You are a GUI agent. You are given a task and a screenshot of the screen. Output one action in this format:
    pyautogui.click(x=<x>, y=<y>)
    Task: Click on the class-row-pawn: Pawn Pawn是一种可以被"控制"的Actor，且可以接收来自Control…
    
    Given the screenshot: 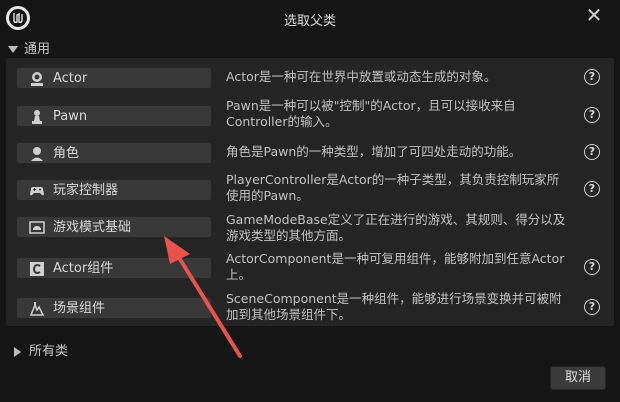 What is the action you would take?
    pyautogui.click(x=310, y=116)
    